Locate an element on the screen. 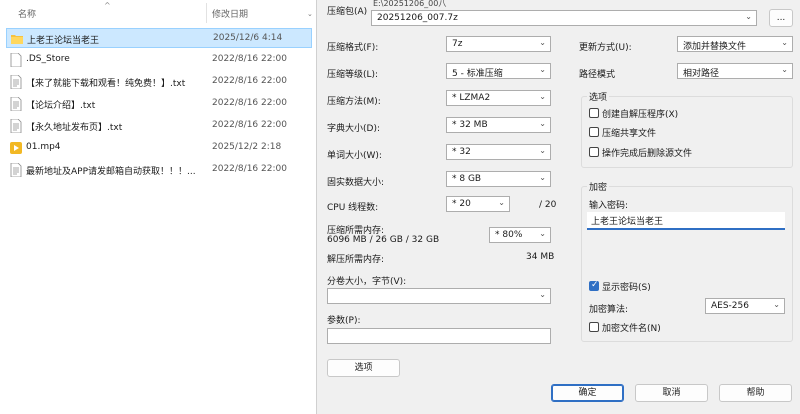  encryption-method-combobox: AES-256 ⌄ is located at coordinates (745, 306).